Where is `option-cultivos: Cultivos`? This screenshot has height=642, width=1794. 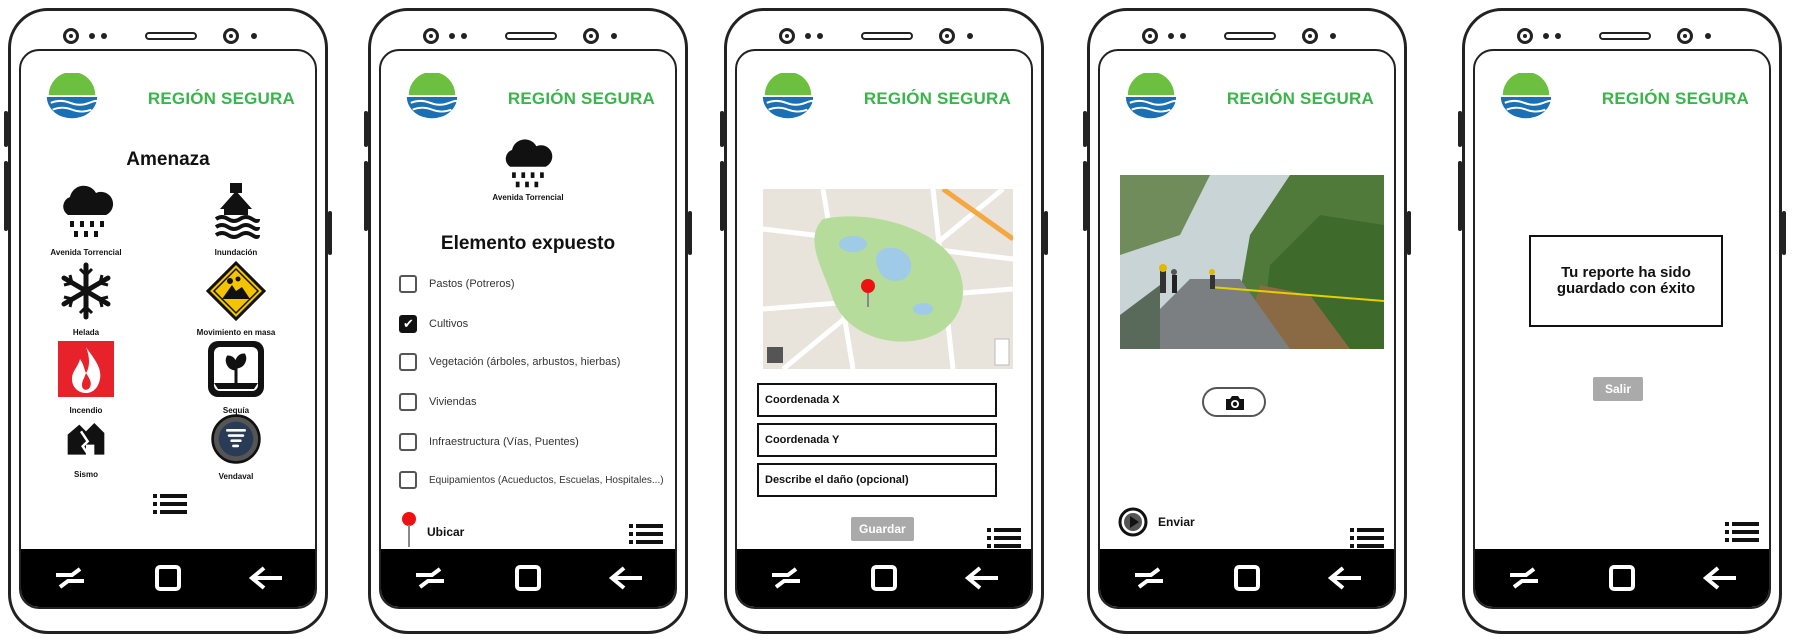 option-cultivos: Cultivos is located at coordinates (532, 324).